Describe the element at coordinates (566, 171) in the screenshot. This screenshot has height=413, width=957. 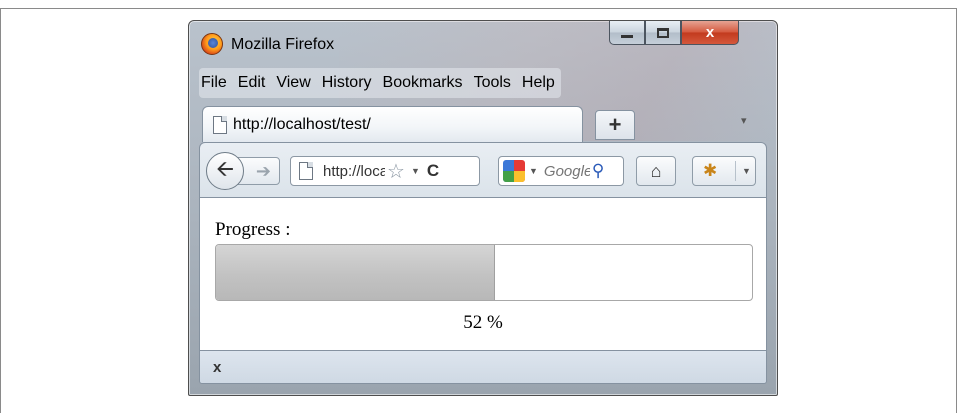
I see `search-input` at that location.